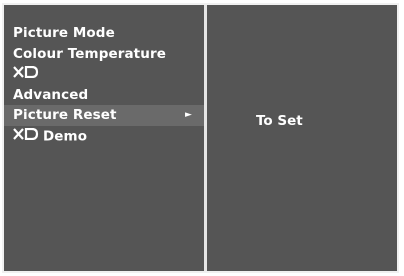 This screenshot has height=276, width=404. What do you see at coordinates (104, 136) in the screenshot?
I see `menu-item-xd-demo: Demo` at bounding box center [104, 136].